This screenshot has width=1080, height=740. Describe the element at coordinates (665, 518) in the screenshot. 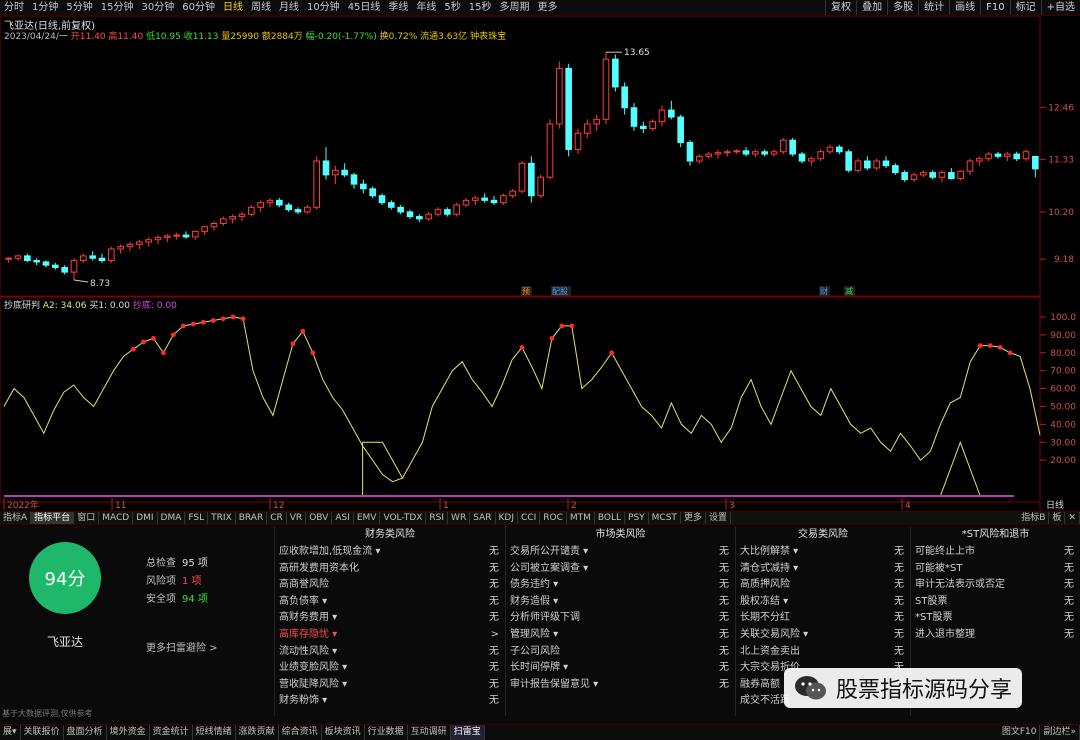

I see `indicator-tab: MCST` at that location.